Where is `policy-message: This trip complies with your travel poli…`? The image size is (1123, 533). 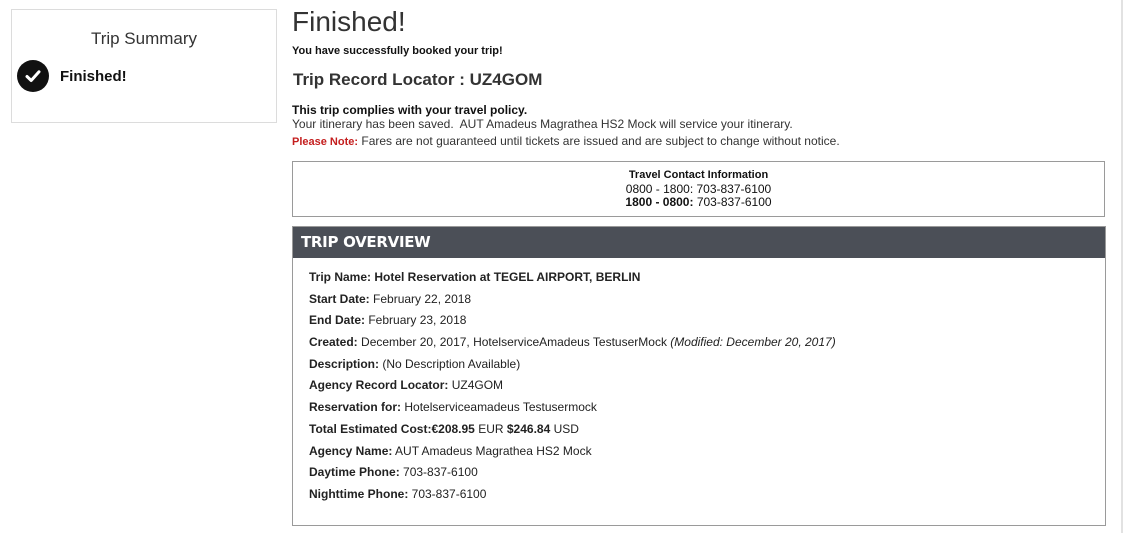 policy-message: This trip complies with your travel poli… is located at coordinates (410, 110).